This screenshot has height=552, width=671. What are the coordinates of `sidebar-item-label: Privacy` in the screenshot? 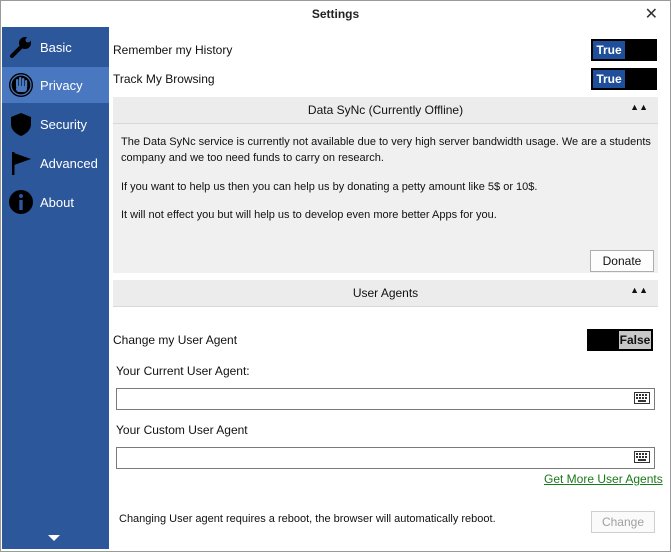 It's located at (61, 85).